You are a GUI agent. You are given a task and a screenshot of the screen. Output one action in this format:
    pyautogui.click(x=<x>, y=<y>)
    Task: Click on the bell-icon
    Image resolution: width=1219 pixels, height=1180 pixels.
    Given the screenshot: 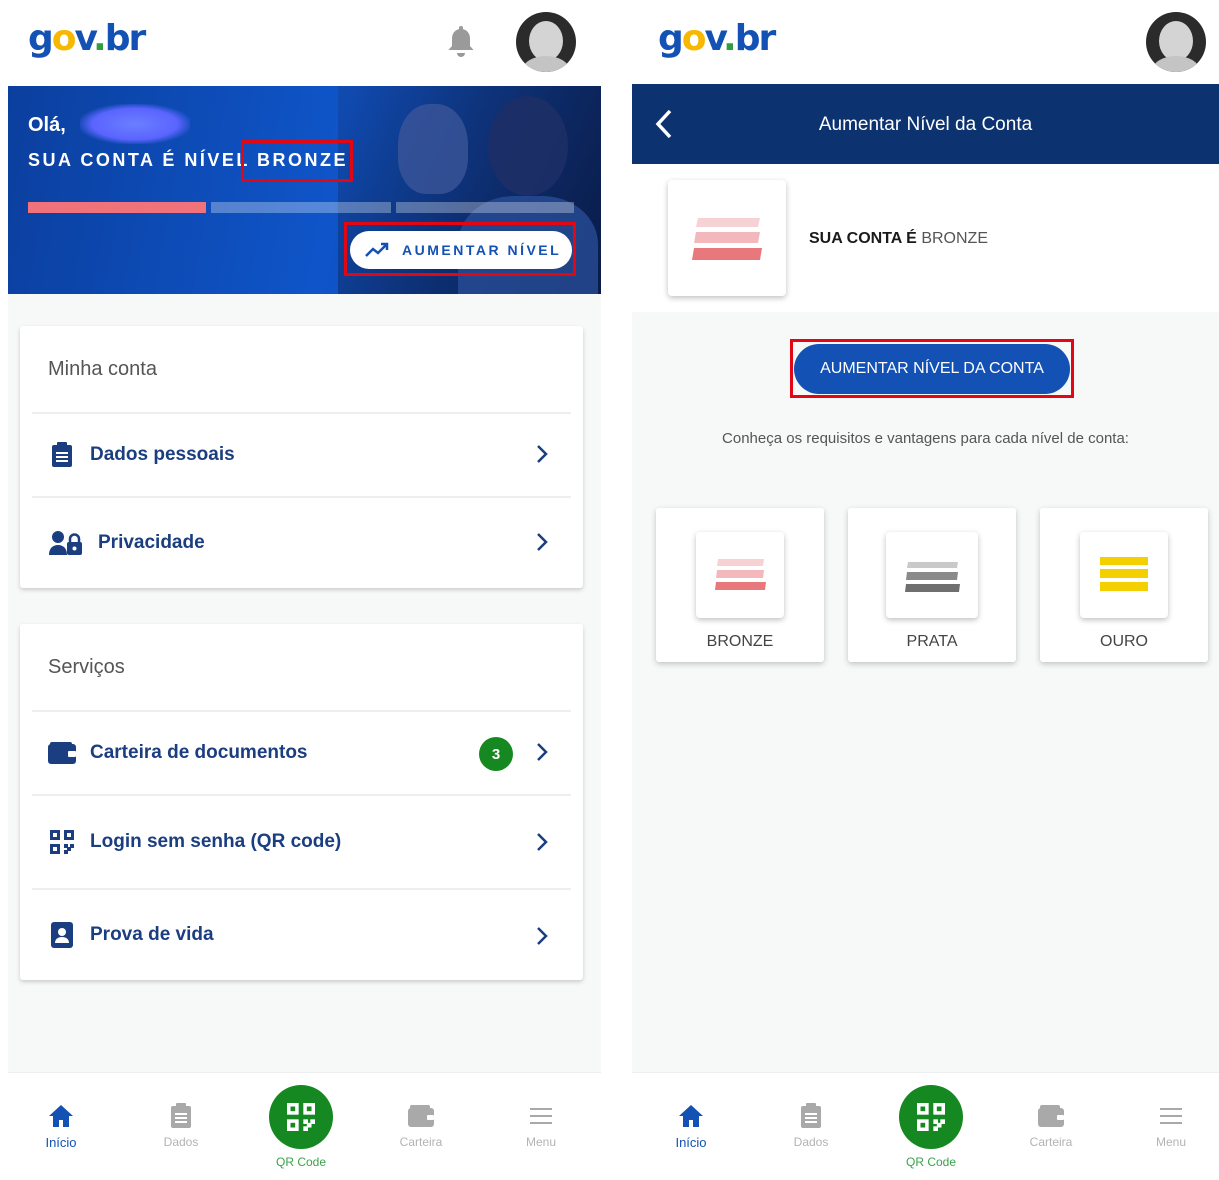 What is the action you would take?
    pyautogui.click(x=461, y=43)
    